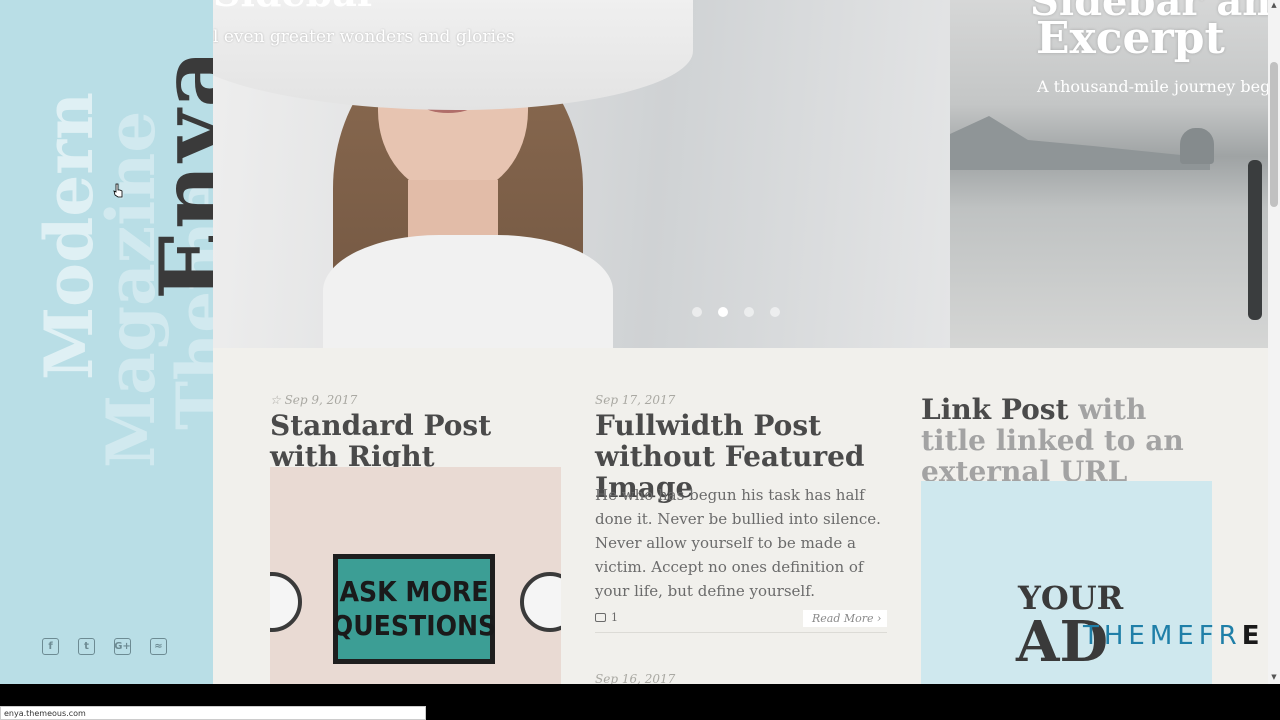  Describe the element at coordinates (540, 602) in the screenshot. I see `clock-right` at that location.